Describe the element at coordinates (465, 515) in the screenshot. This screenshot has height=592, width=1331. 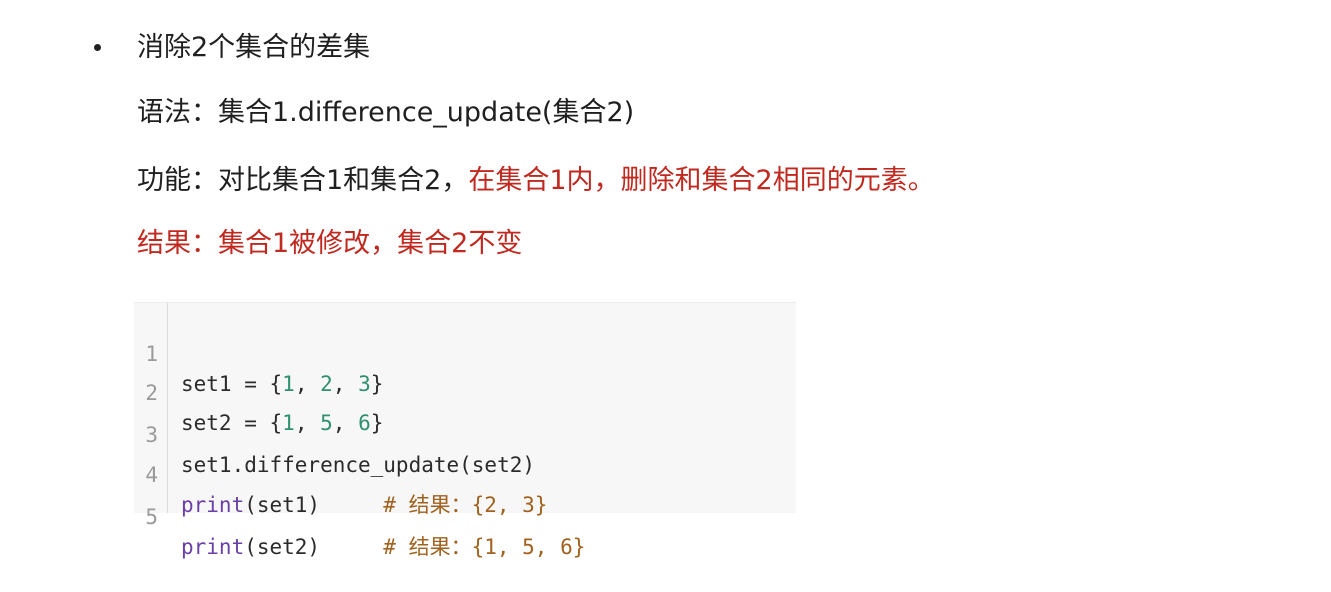
I see `code-line: 5 print(set2) # 结果：{1, 5, 6}` at that location.